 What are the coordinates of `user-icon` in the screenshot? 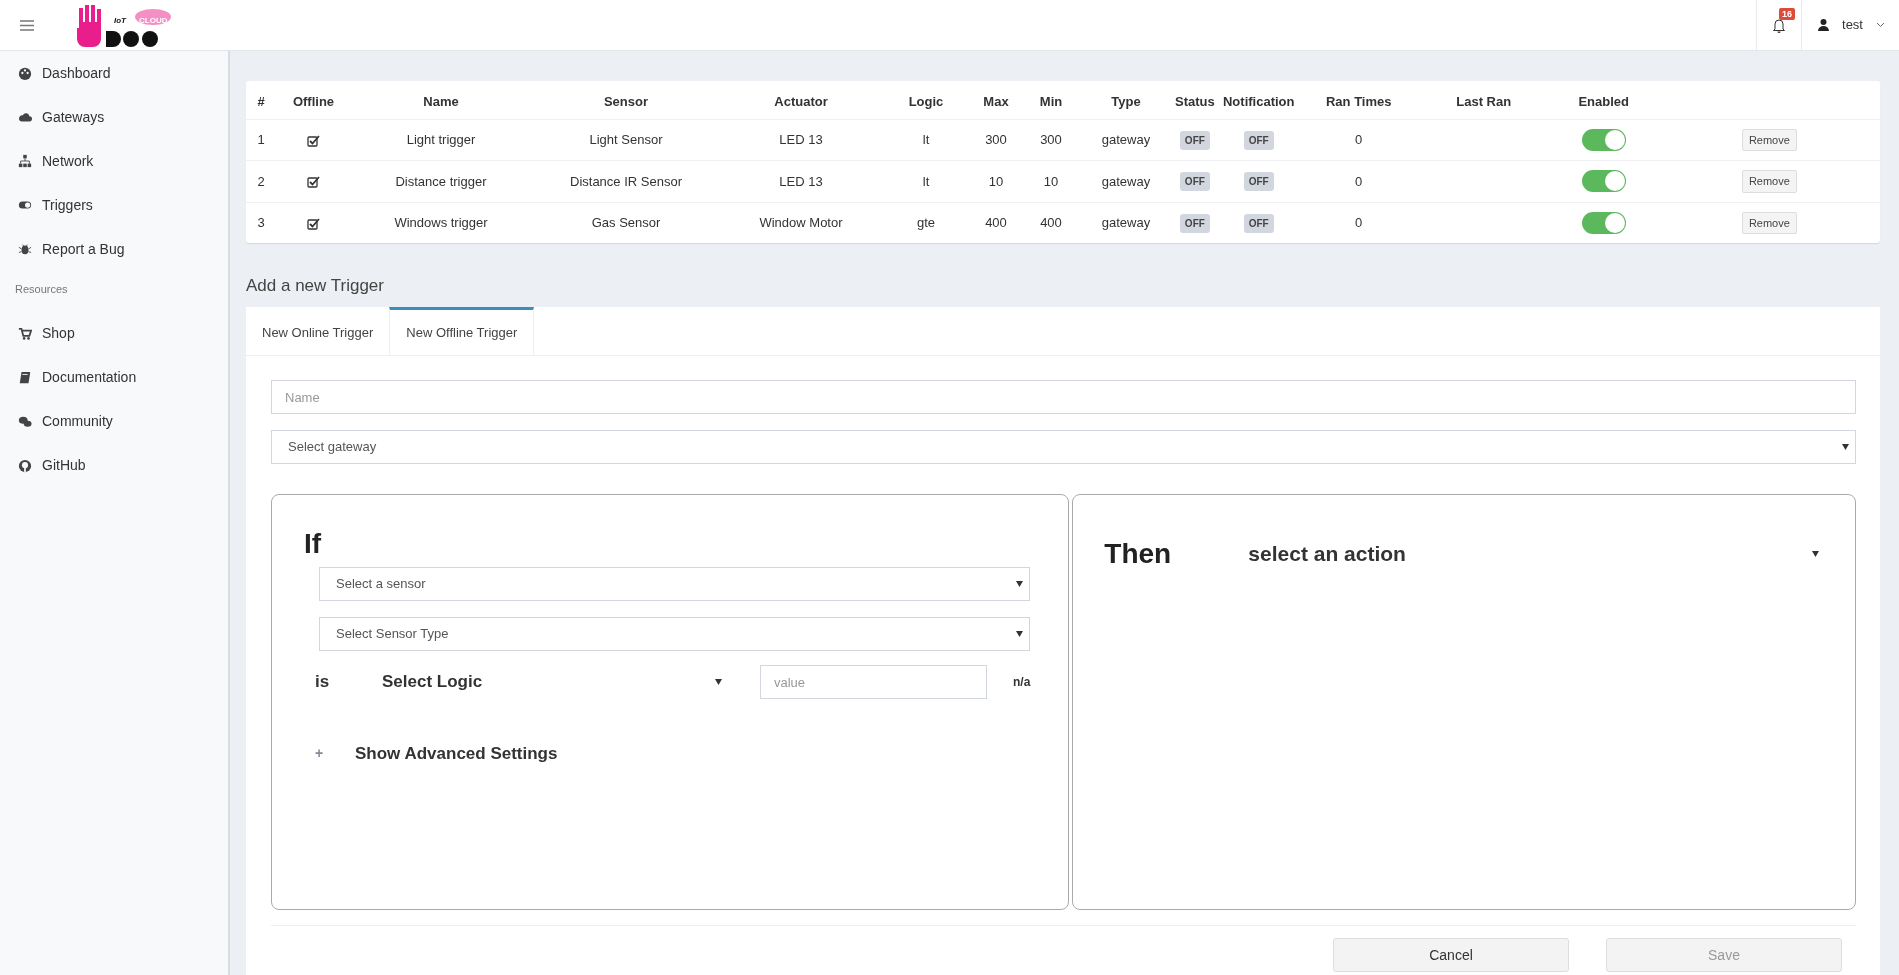 It's located at (1824, 25).